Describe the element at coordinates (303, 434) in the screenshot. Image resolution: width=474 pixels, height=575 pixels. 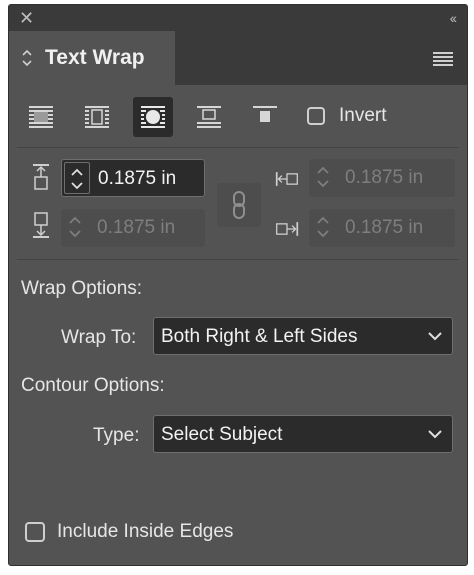
I see `contour-type-select: Select Subject` at that location.